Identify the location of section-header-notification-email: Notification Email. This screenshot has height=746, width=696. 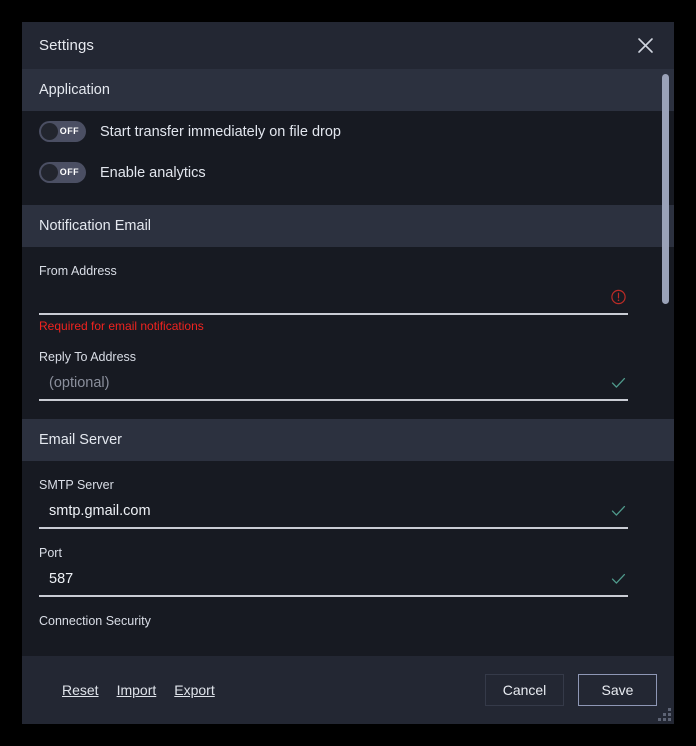
(348, 226).